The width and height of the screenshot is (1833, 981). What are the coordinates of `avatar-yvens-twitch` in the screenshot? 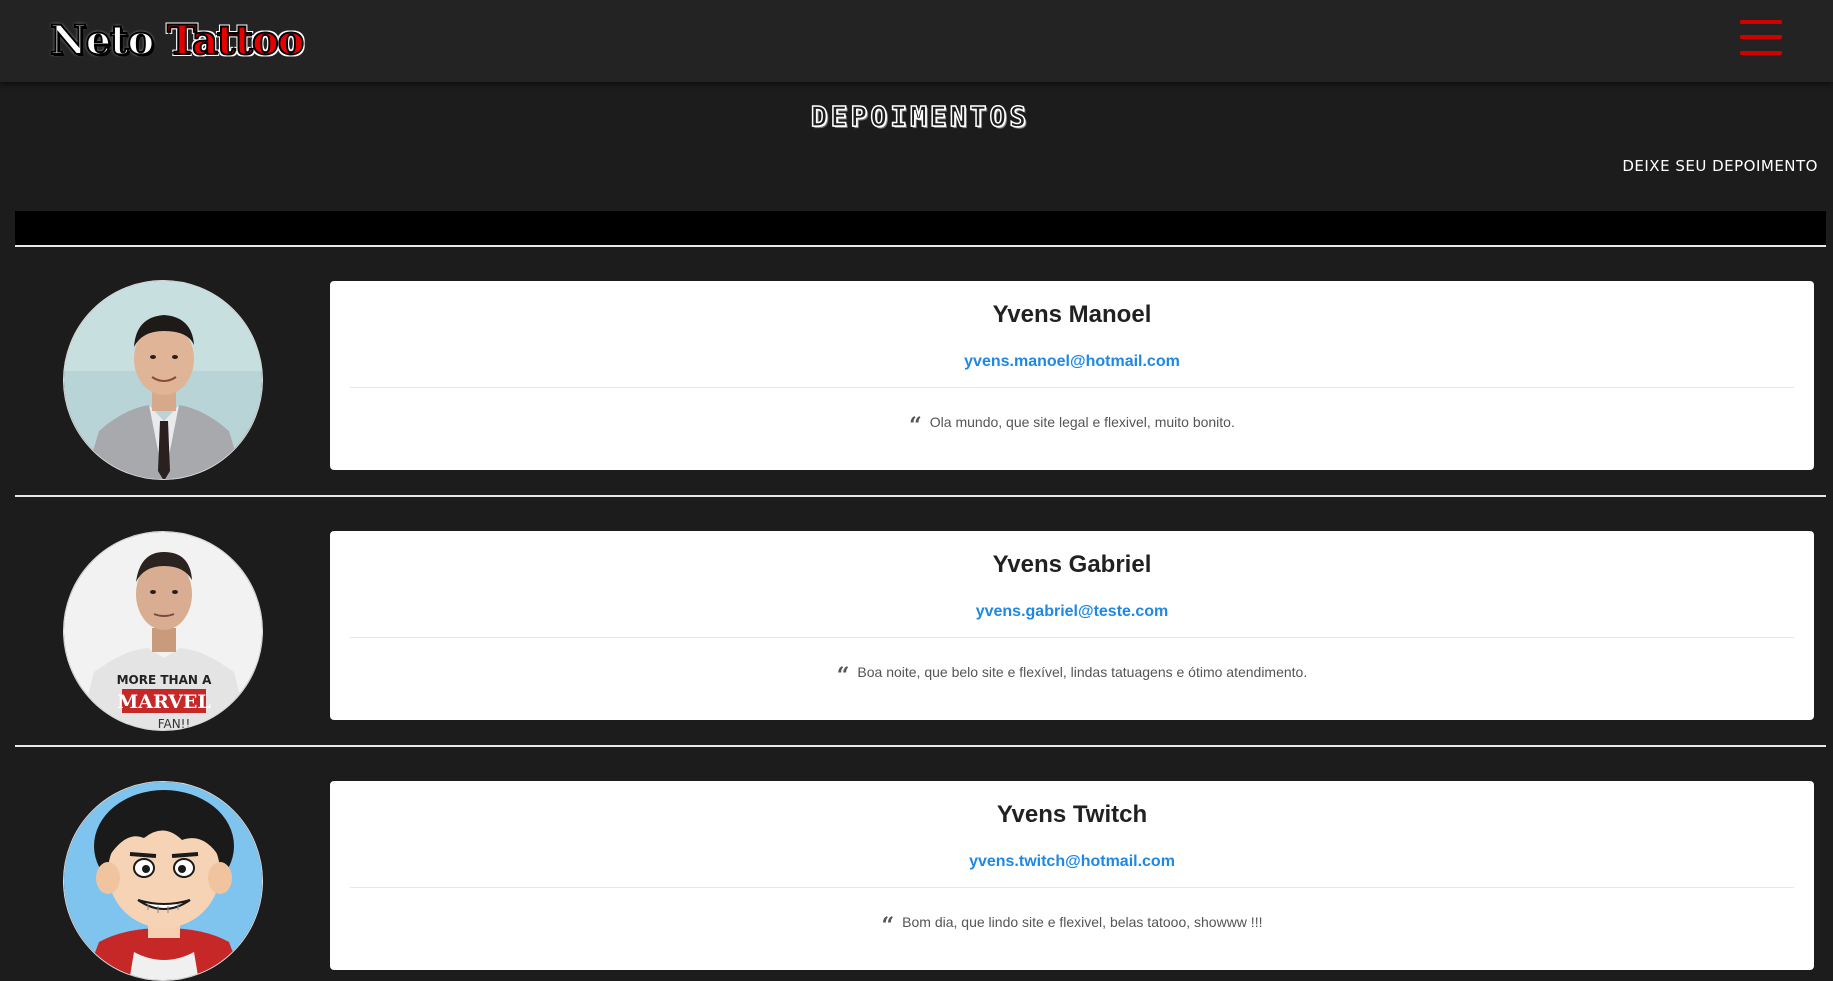 It's located at (163, 881).